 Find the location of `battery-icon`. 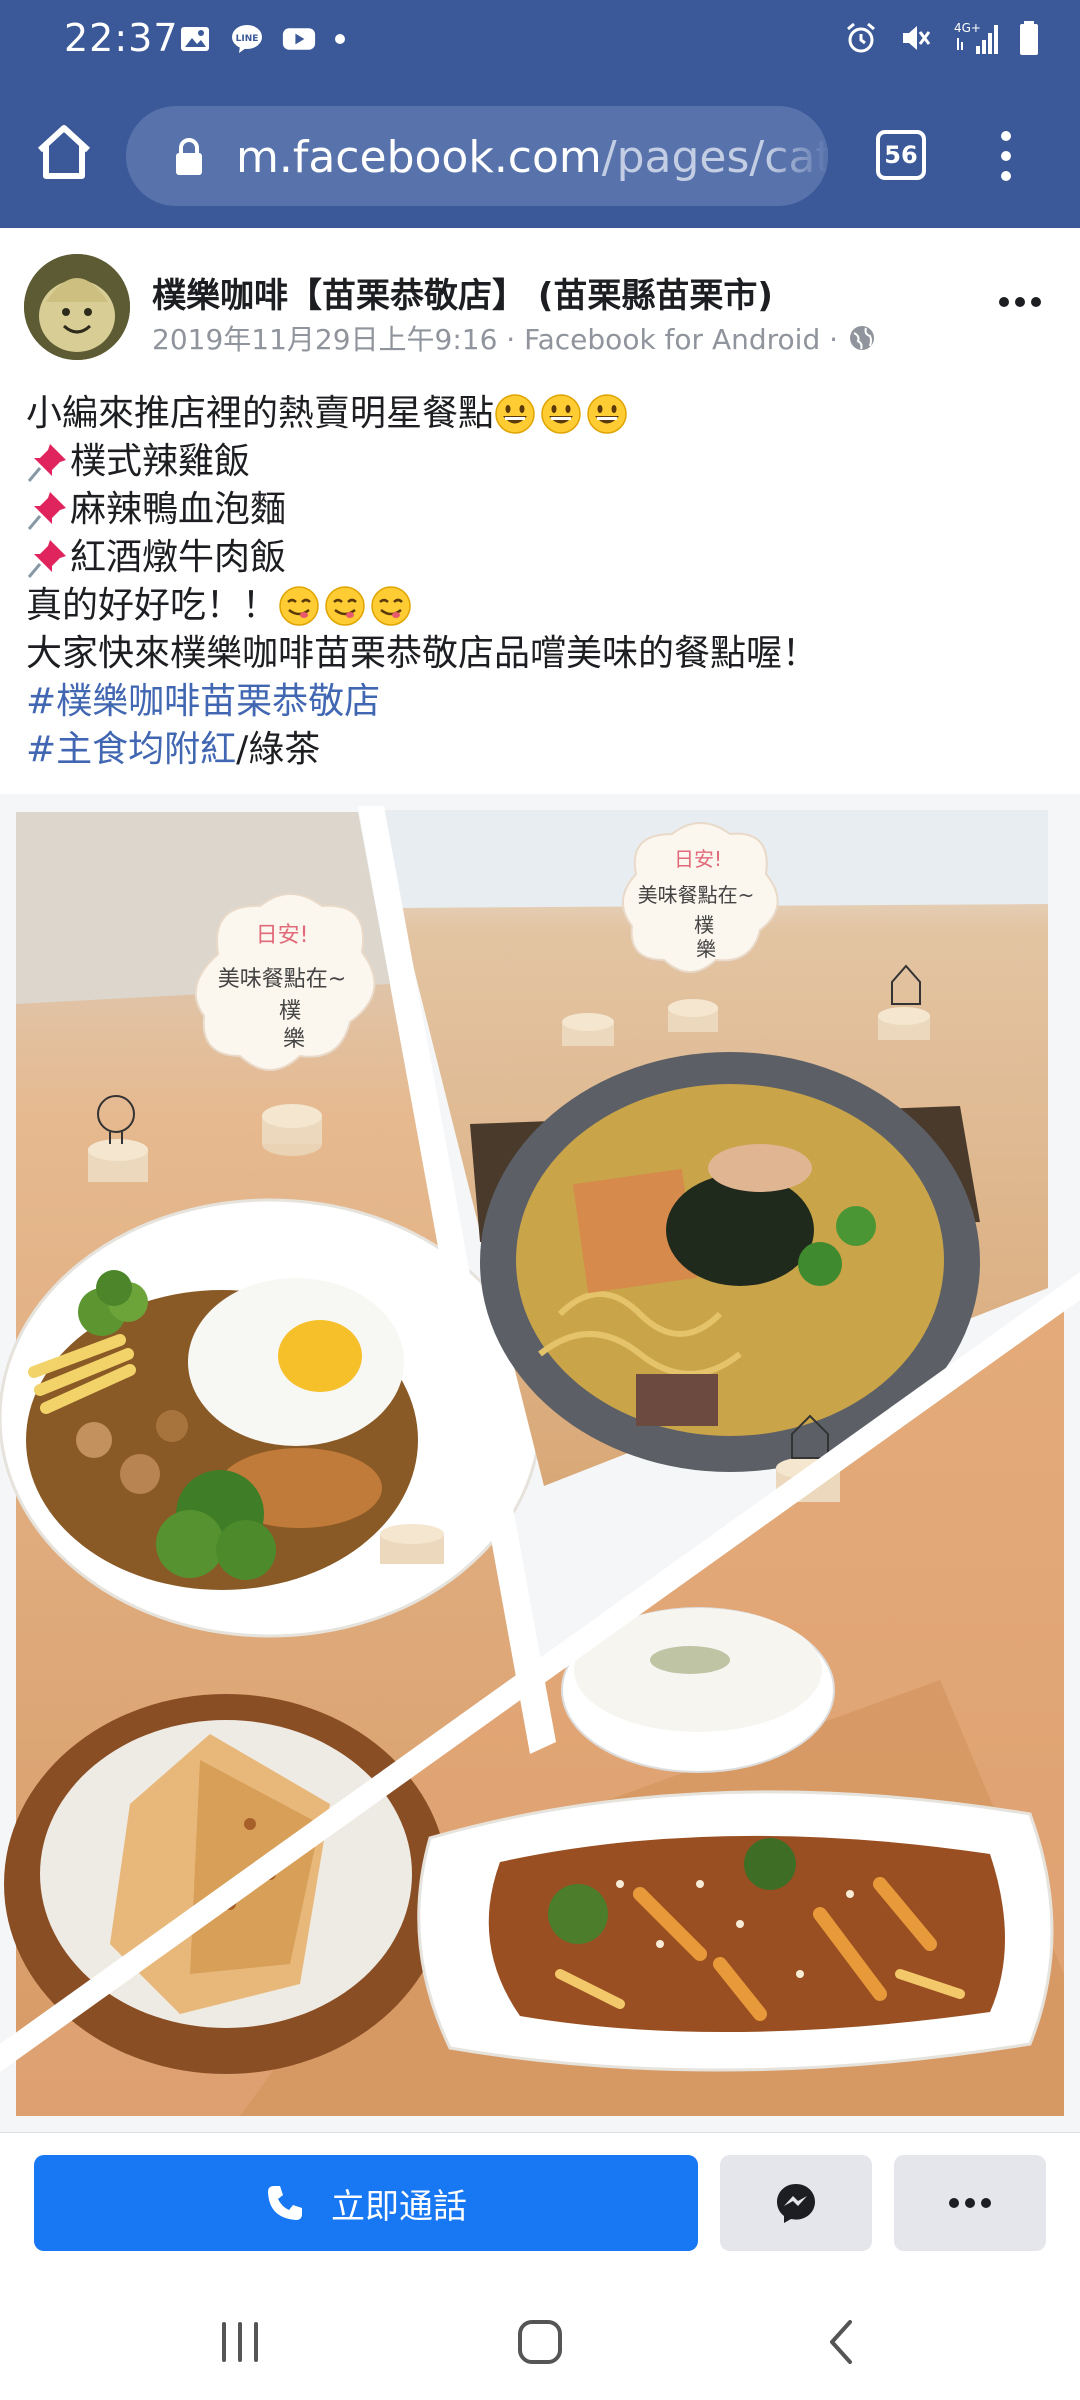

battery-icon is located at coordinates (1029, 38).